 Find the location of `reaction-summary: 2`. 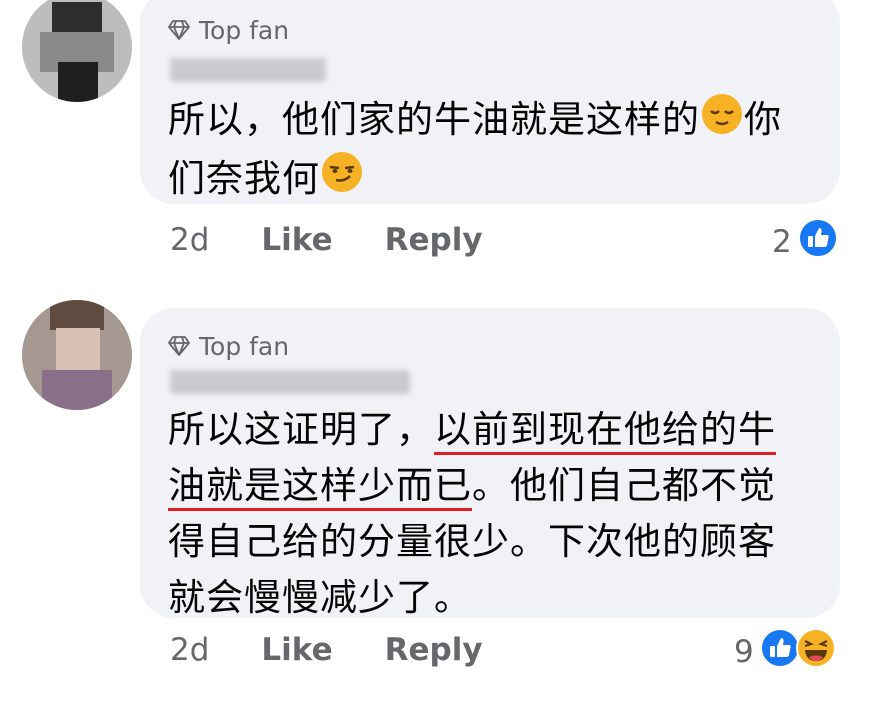

reaction-summary: 2 is located at coordinates (805, 242).